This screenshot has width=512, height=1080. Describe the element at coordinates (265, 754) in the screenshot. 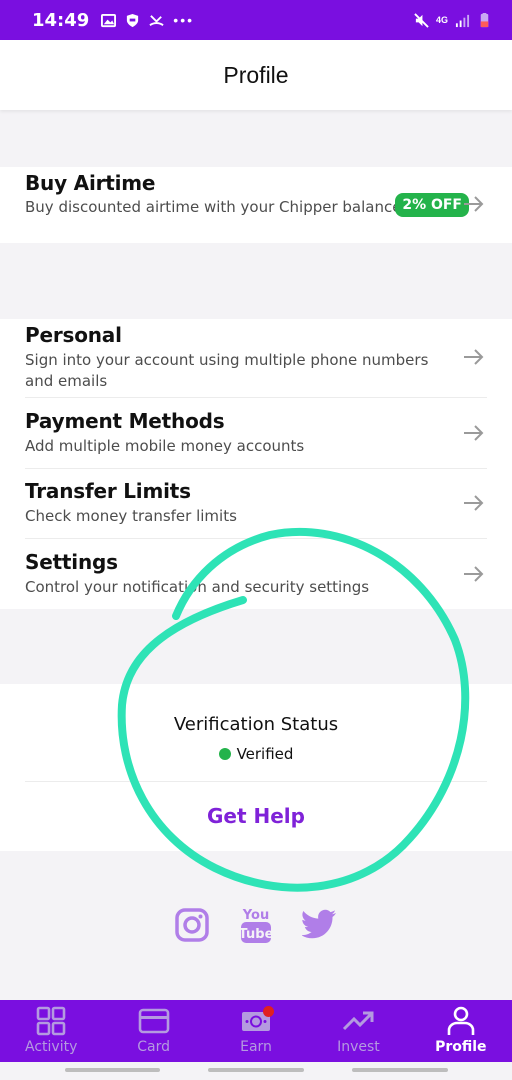

I see `verification-status-text: Verified` at that location.